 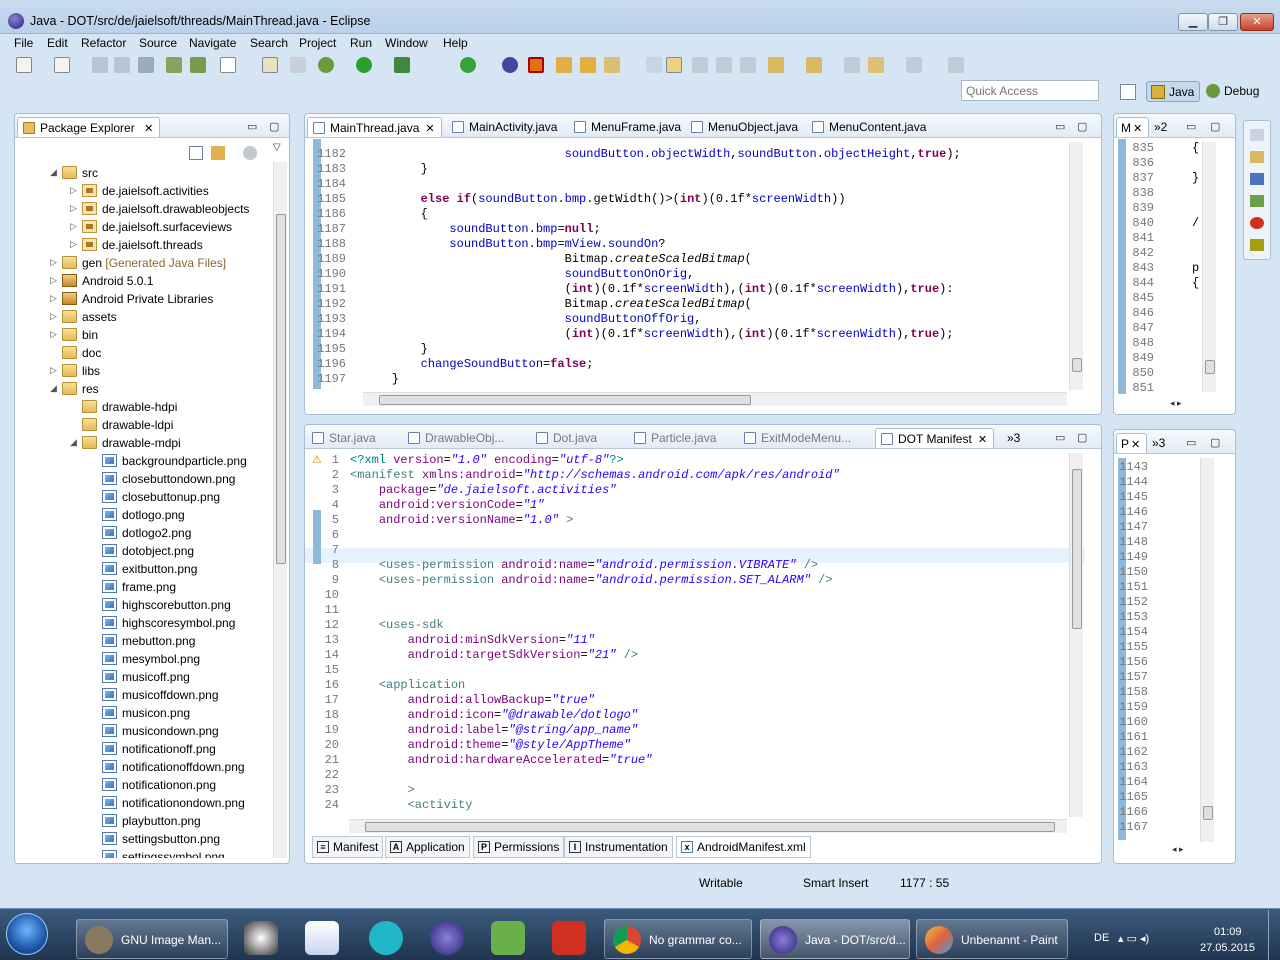 What do you see at coordinates (218, 153) in the screenshot?
I see `link-editor-icon` at bounding box center [218, 153].